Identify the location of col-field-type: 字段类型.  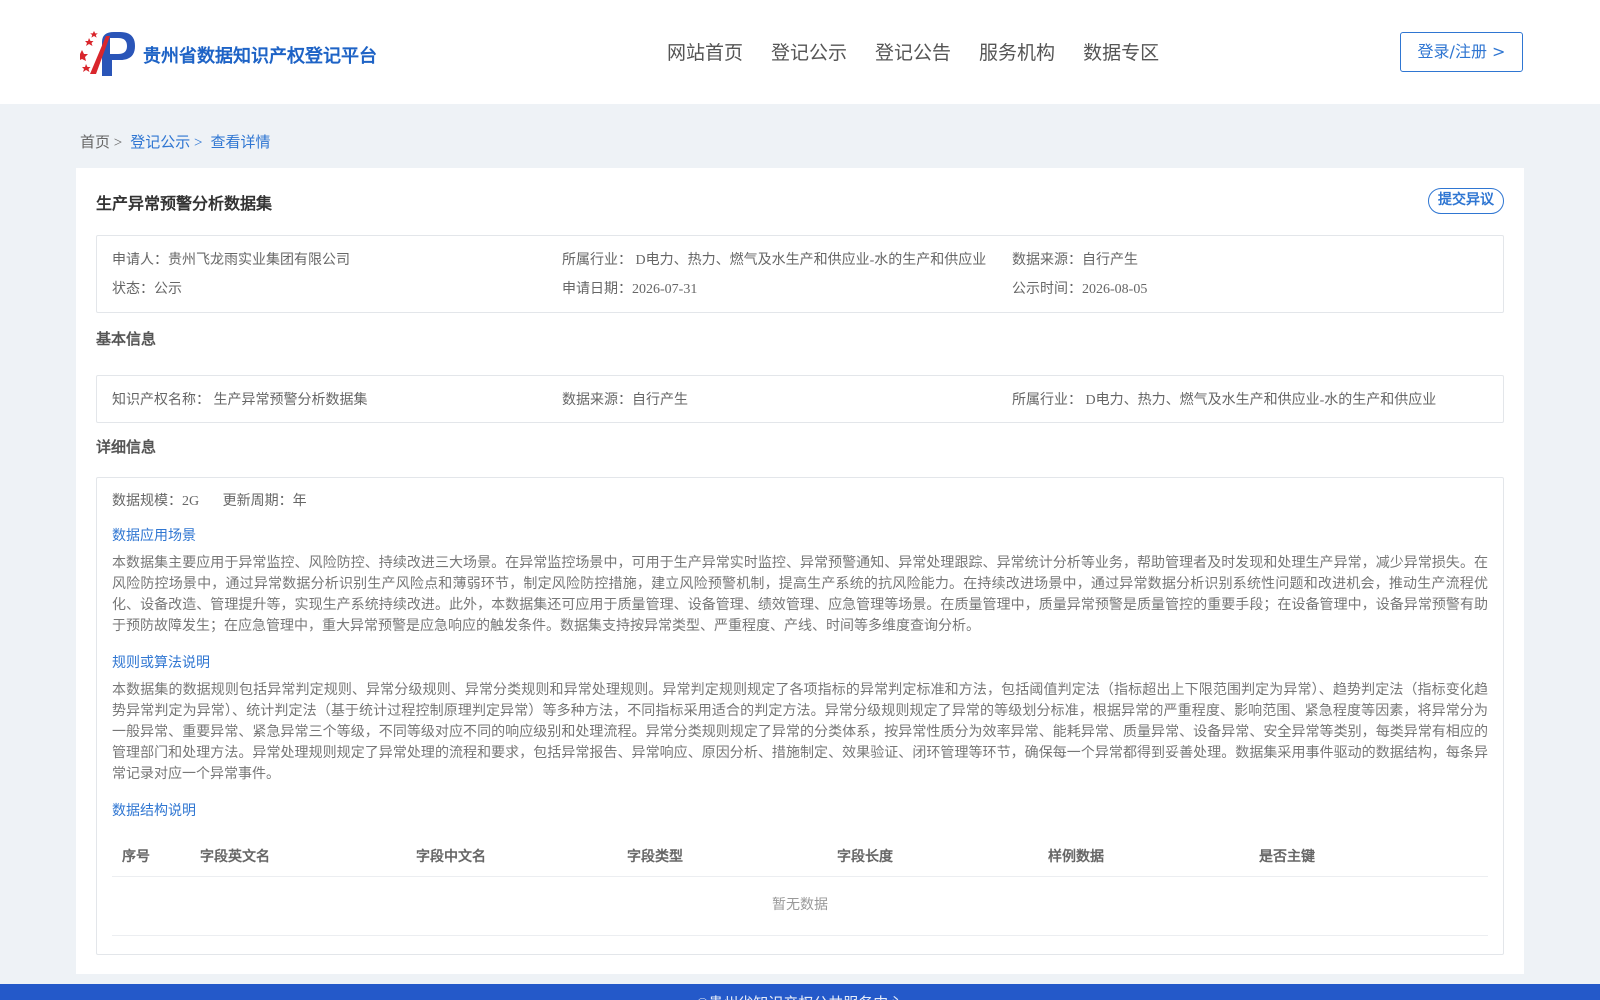
(655, 857).